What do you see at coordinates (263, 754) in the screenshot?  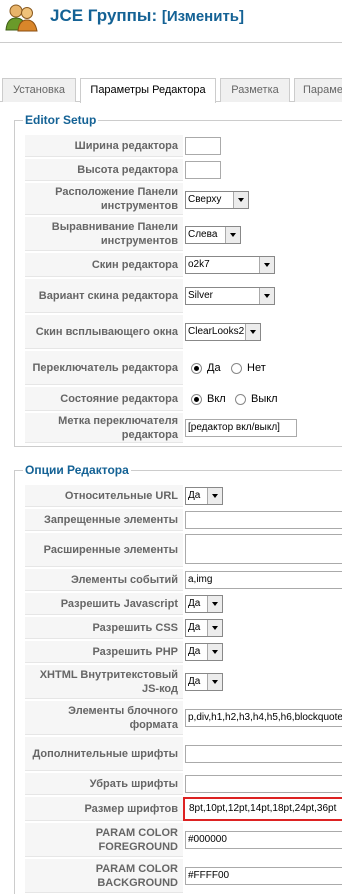 I see `extra-fonts-input` at bounding box center [263, 754].